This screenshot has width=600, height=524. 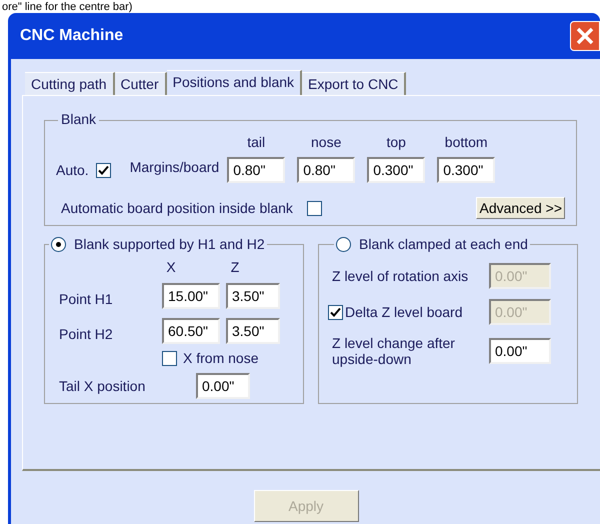 What do you see at coordinates (86, 334) in the screenshot?
I see `label: Point H2` at bounding box center [86, 334].